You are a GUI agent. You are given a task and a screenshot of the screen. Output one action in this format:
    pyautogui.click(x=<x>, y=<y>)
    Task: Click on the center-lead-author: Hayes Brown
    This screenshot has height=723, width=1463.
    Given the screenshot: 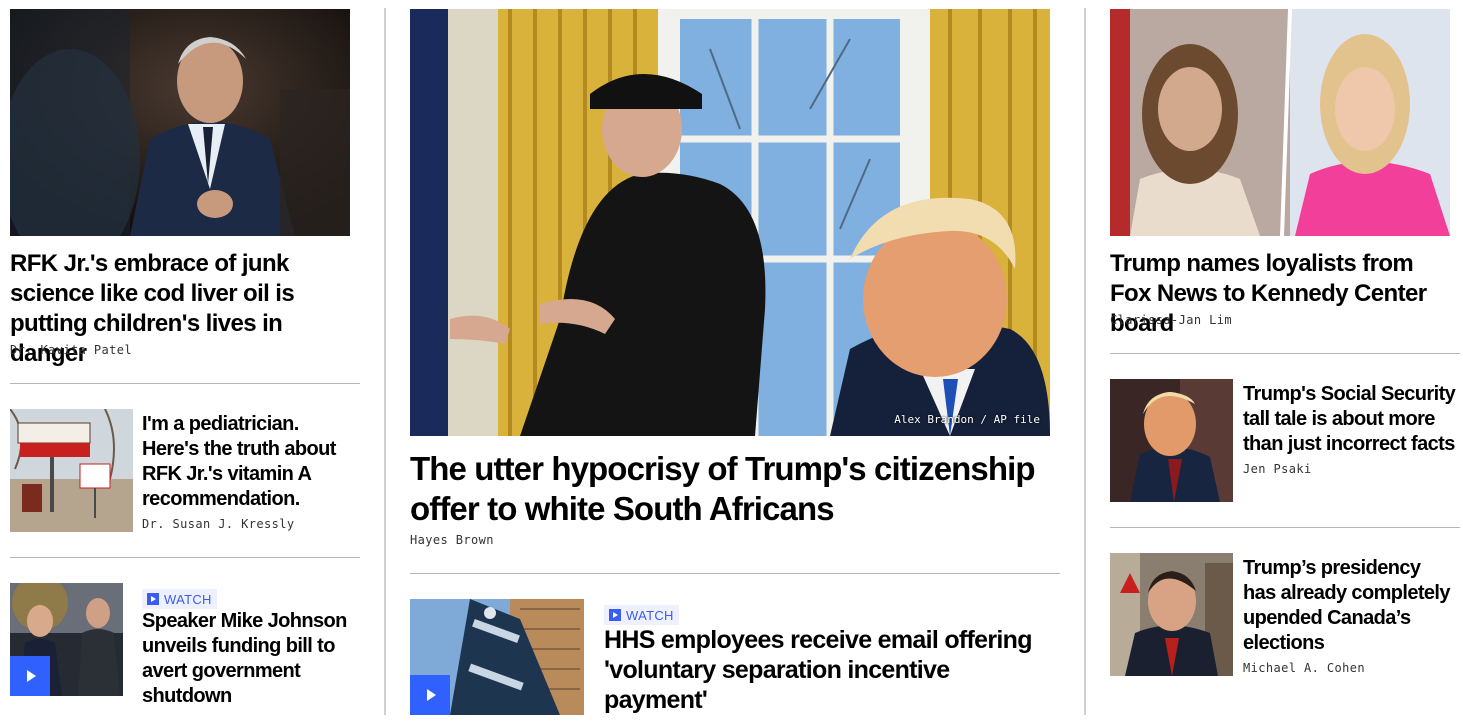 What is the action you would take?
    pyautogui.click(x=452, y=540)
    